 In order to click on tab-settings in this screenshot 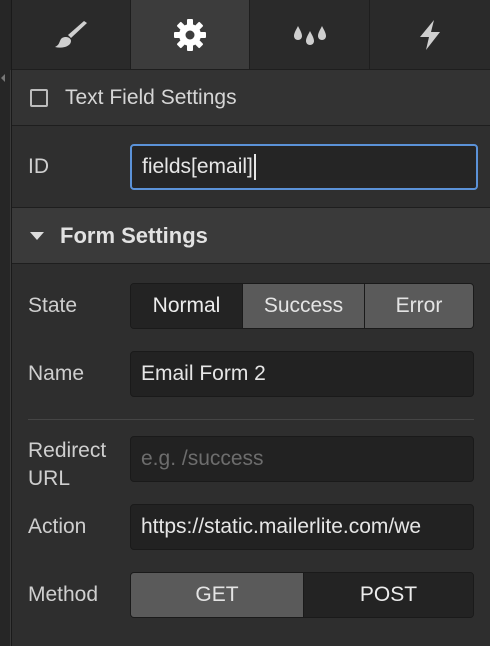, I will do `click(190, 34)`.